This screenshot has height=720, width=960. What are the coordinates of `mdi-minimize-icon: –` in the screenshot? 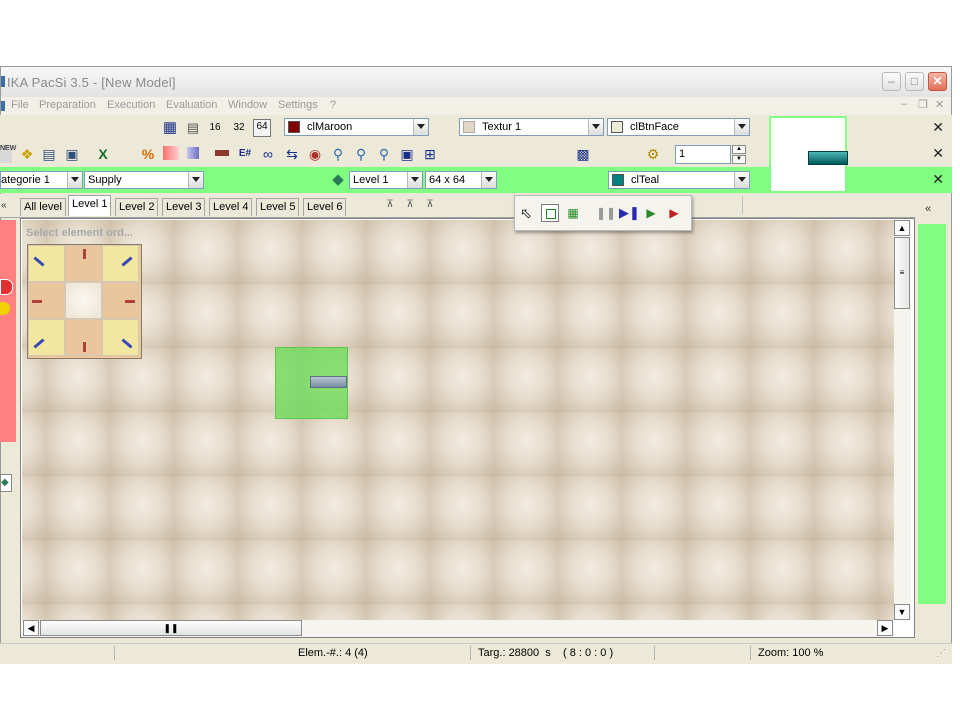 It's located at (904, 104).